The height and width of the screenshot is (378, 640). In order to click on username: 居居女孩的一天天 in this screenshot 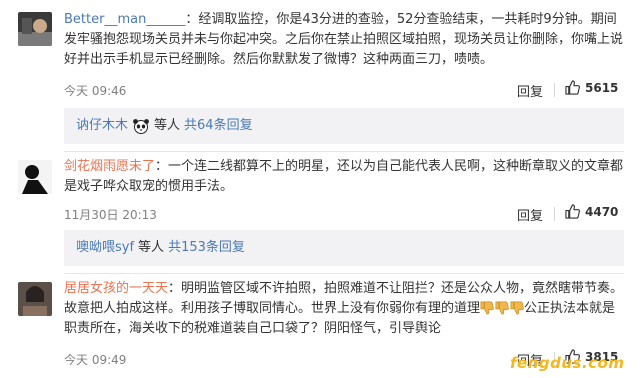, I will do `click(116, 288)`.